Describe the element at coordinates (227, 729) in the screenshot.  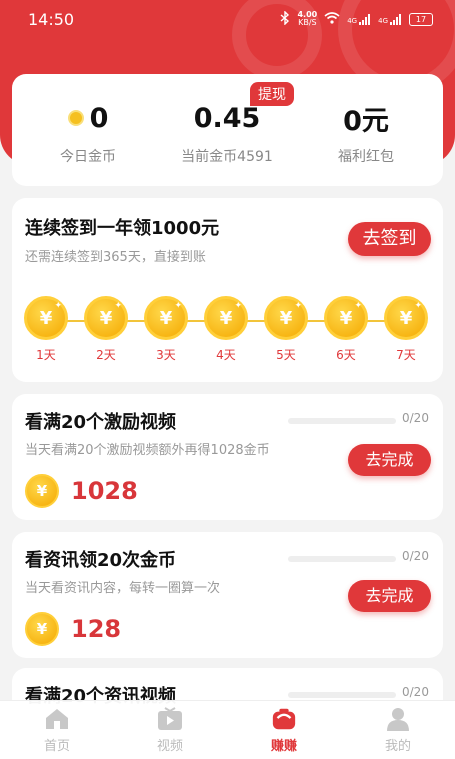
I see `bottom-nav: 首页 视频 赚赚 我的` at that location.